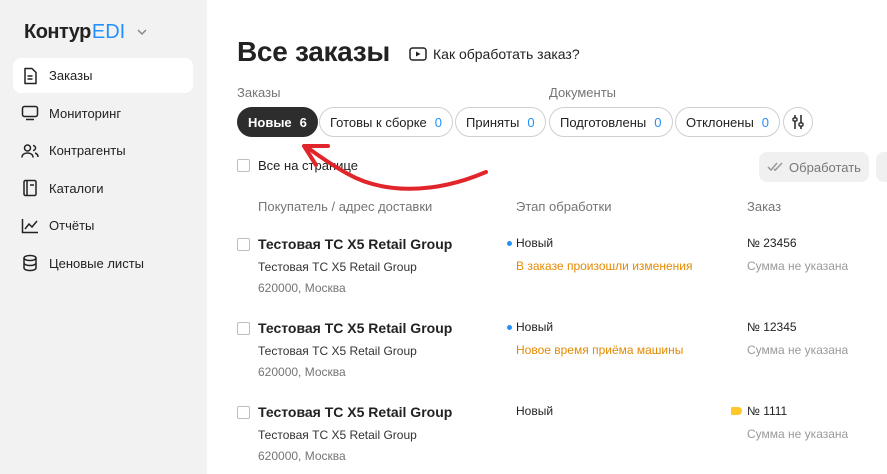  Describe the element at coordinates (308, 165) in the screenshot. I see `select-all-label: Все на странице` at that location.